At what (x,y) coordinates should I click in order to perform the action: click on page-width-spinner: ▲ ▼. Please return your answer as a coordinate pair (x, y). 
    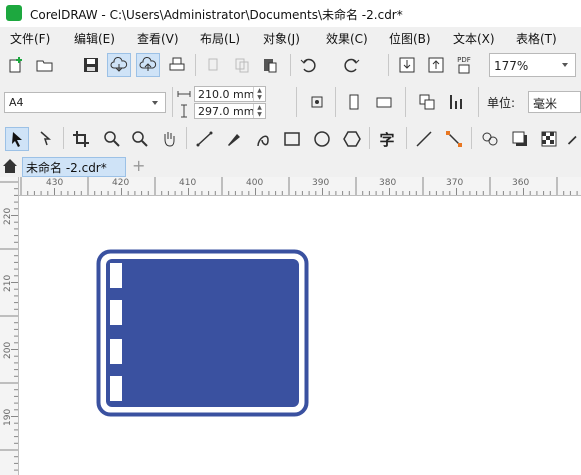
    Looking at the image, I should click on (259, 94).